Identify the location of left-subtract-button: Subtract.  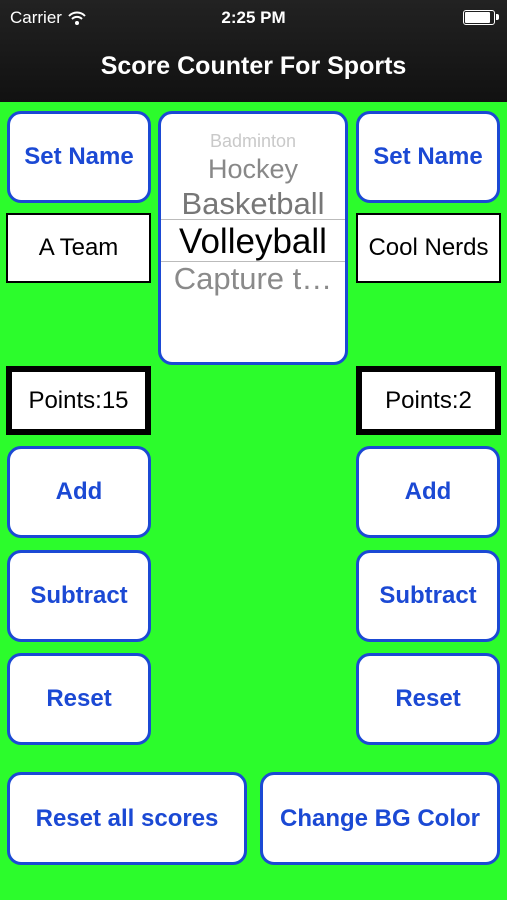
(79, 596).